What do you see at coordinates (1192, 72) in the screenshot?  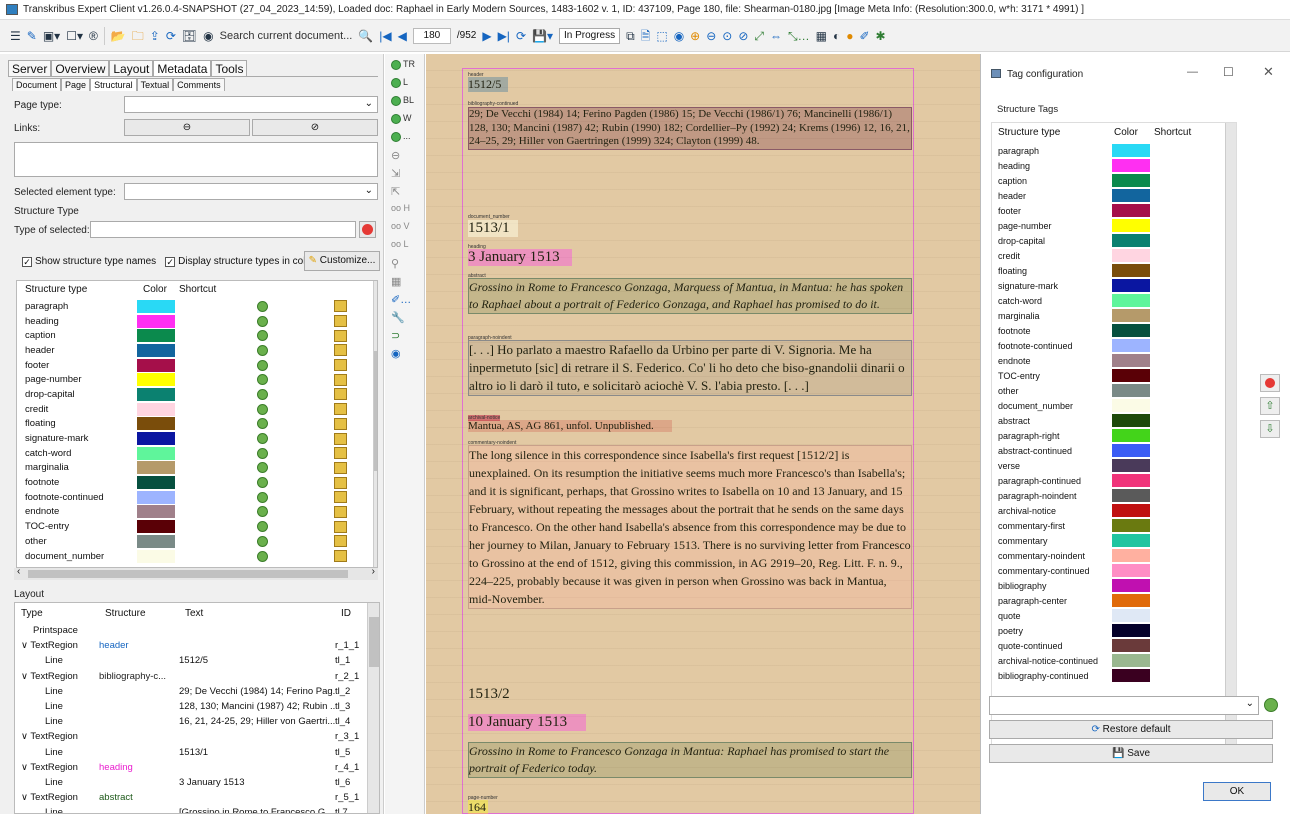 I see `minimize-icon: —` at bounding box center [1192, 72].